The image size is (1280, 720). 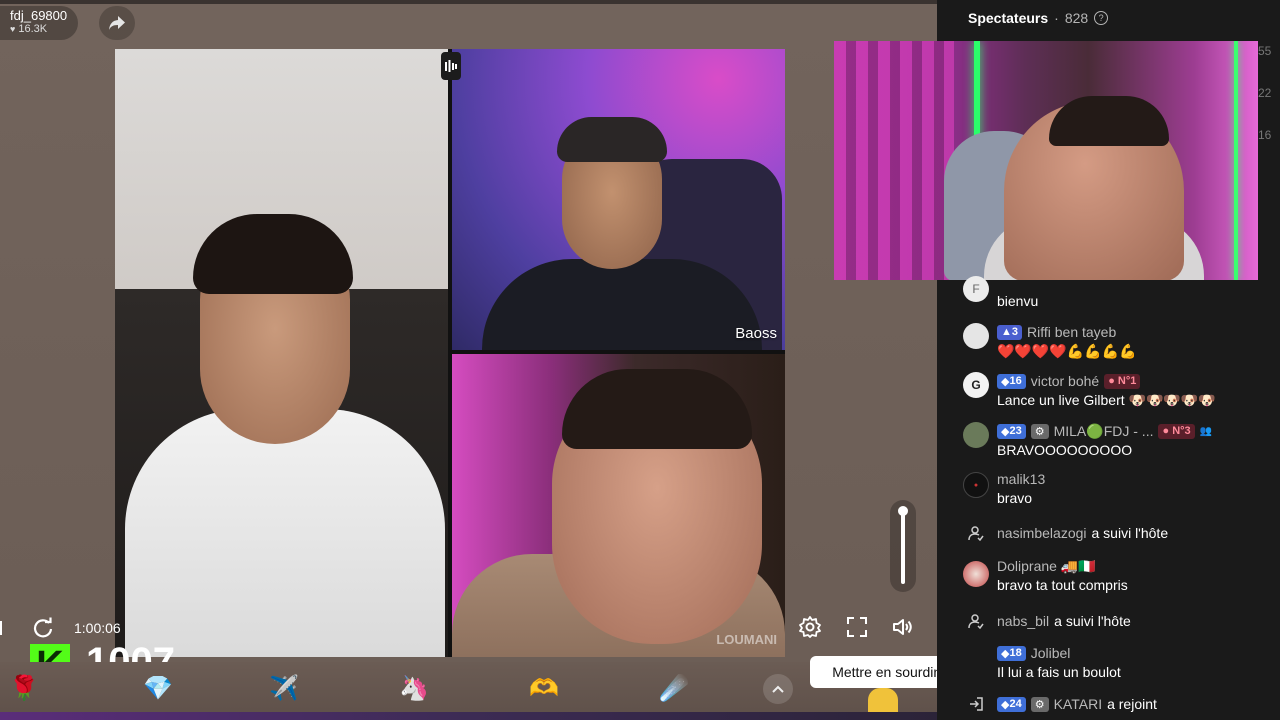 I want to click on username: Doliprane 🚚🇮🇹, so click(x=1046, y=566).